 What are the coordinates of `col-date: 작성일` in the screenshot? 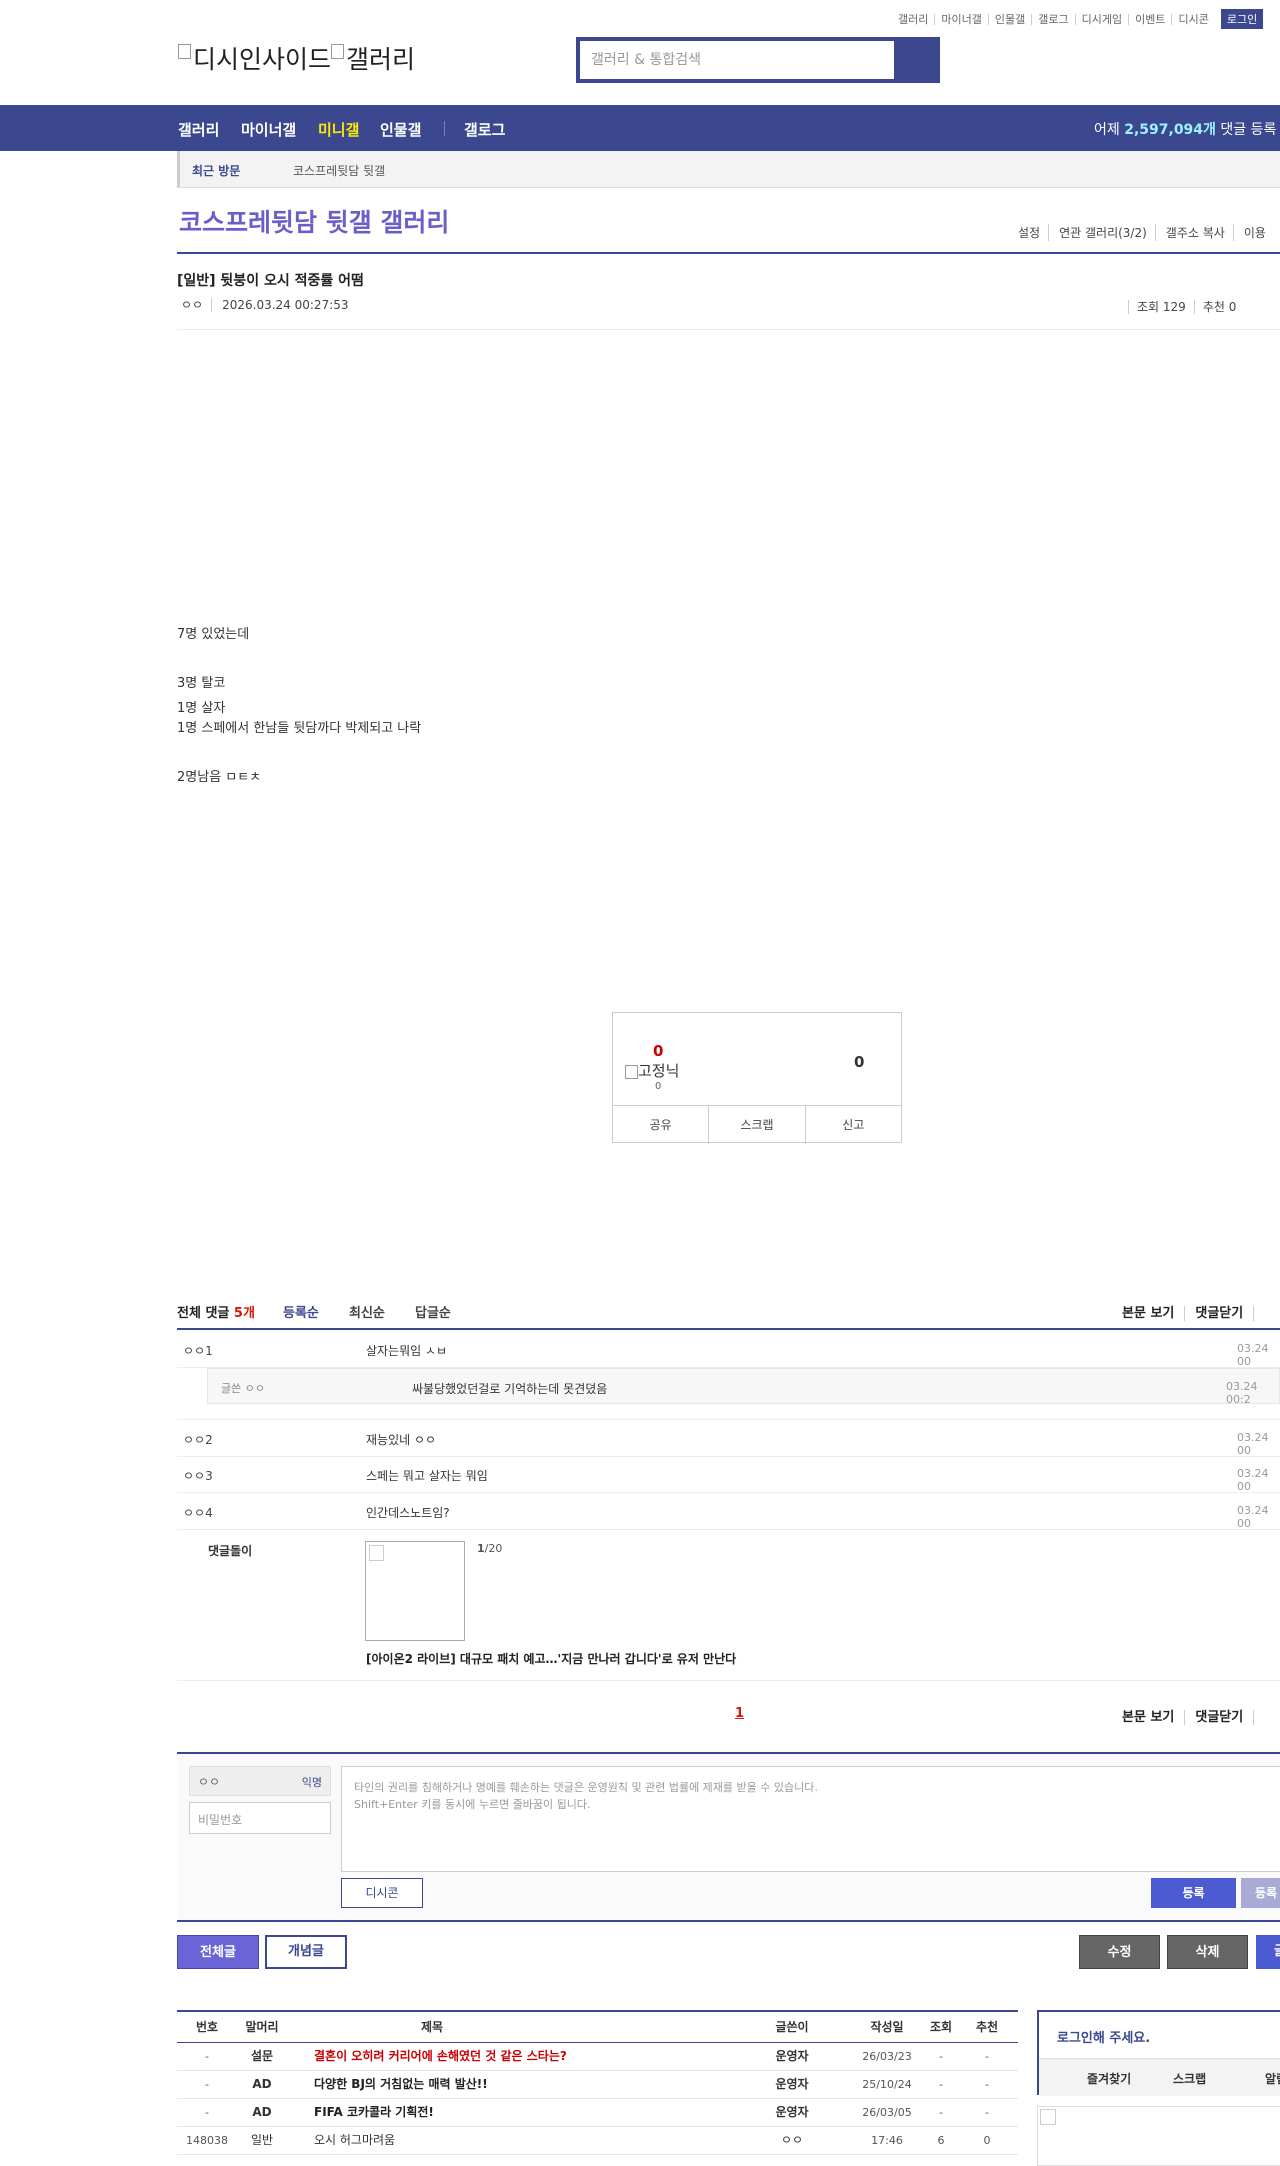 It's located at (887, 2027).